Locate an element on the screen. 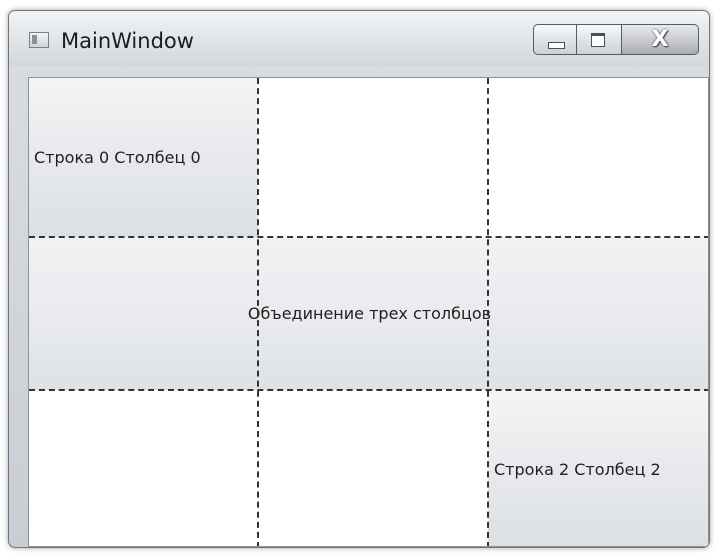 The image size is (714, 554). title-bar: MainWindow X is located at coordinates (359, 38).